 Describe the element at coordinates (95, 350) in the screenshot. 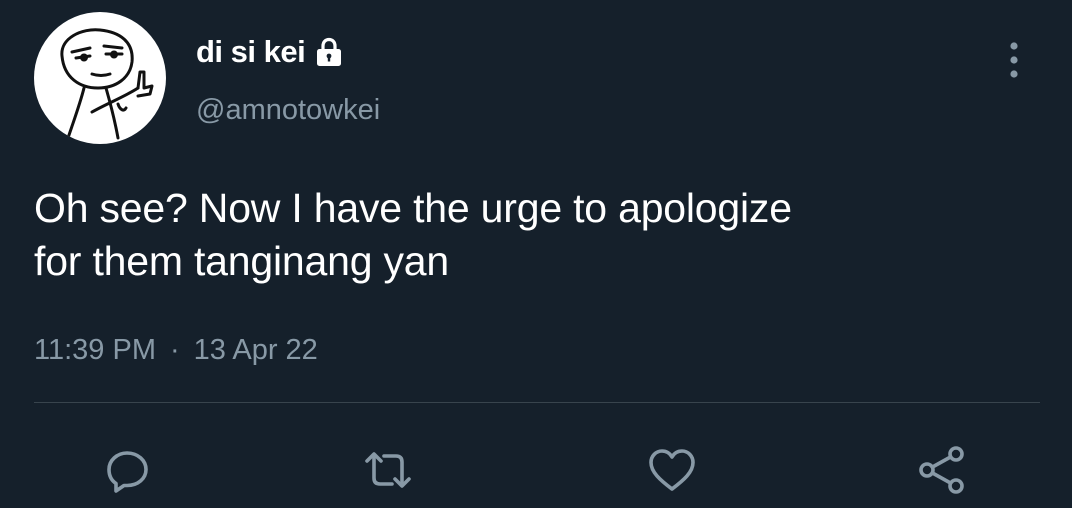

I see `tweet-time: 11:39 PM` at that location.